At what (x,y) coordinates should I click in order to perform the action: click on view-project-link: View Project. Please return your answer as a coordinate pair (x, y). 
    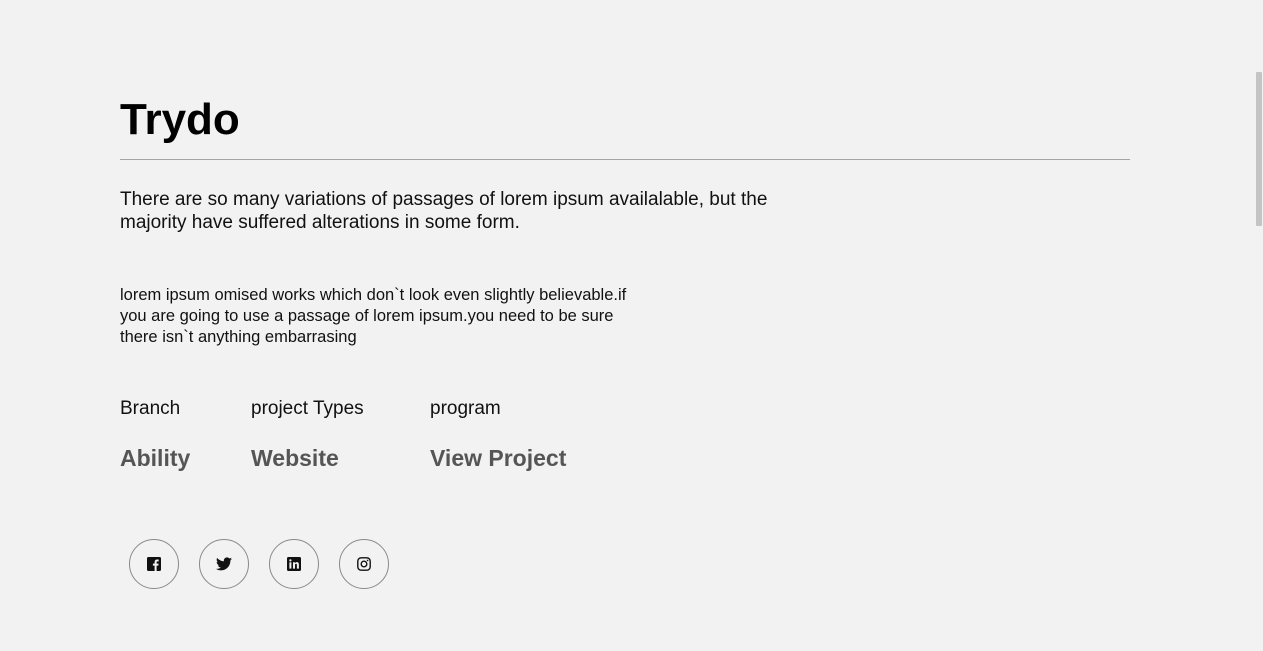
    Looking at the image, I should click on (530, 458).